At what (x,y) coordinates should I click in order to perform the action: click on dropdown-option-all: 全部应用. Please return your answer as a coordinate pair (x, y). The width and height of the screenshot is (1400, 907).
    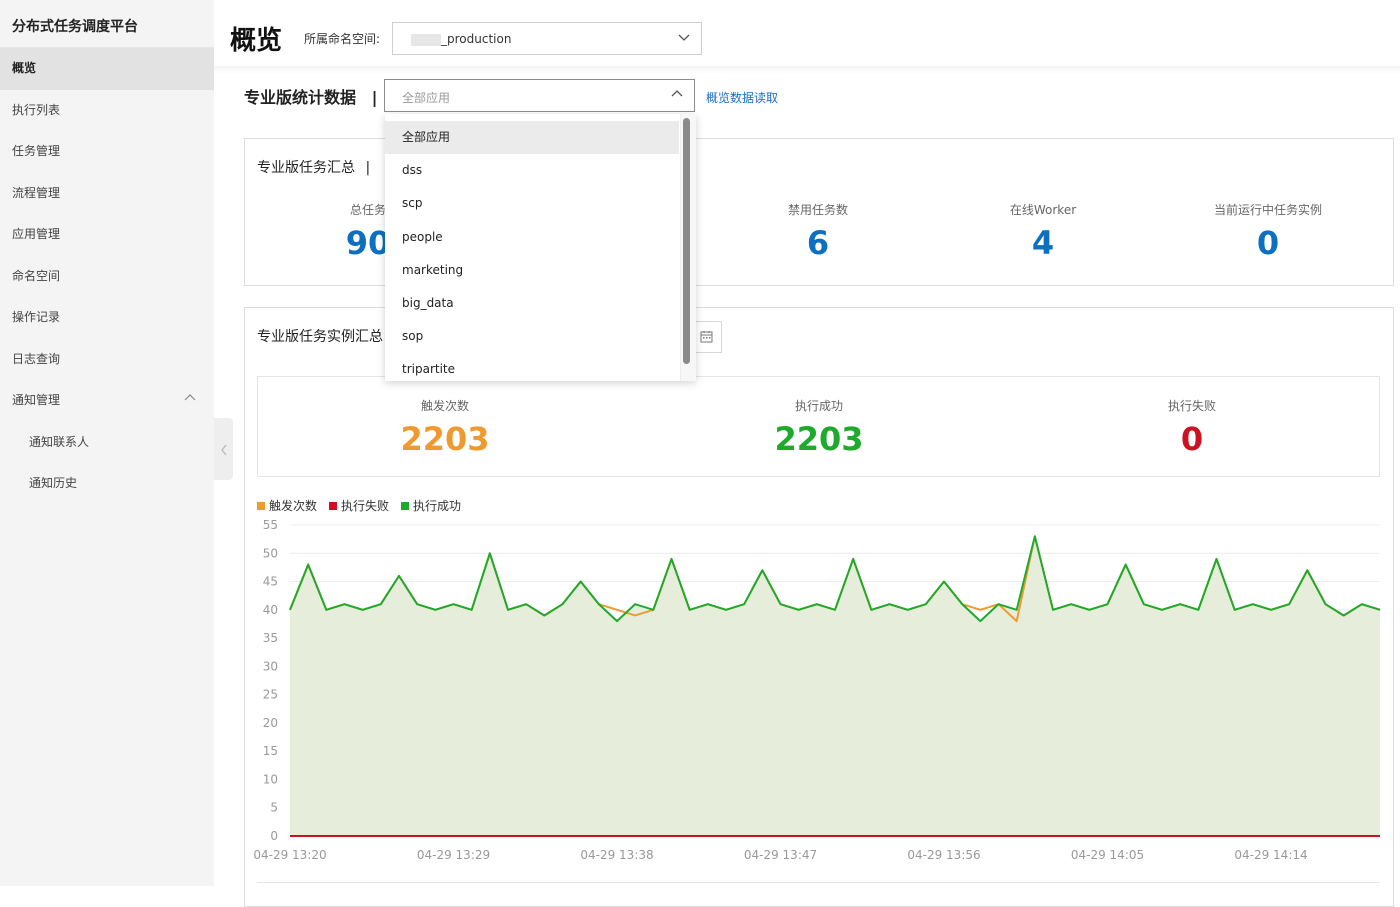
    Looking at the image, I should click on (532, 138).